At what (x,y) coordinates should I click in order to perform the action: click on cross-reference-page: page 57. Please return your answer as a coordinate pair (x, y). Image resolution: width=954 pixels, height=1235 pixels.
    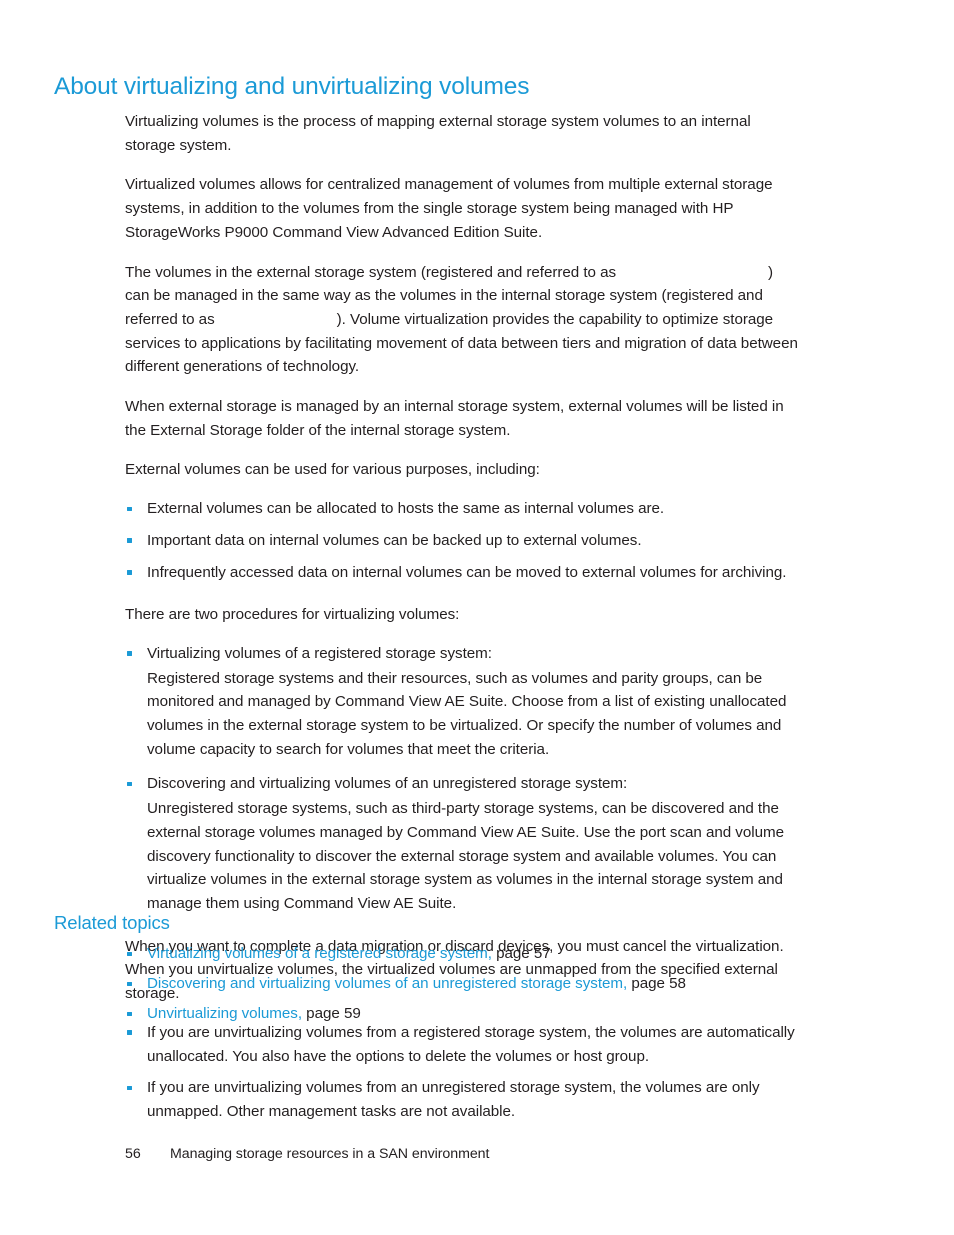
    Looking at the image, I should click on (521, 953).